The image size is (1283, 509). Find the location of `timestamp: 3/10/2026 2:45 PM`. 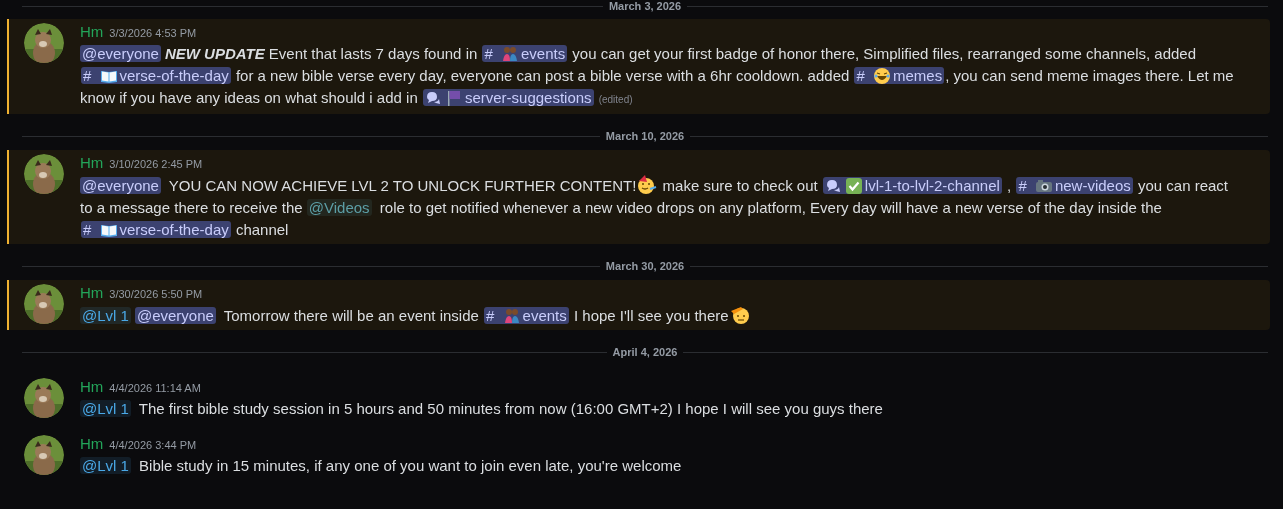

timestamp: 3/10/2026 2:45 PM is located at coordinates (156, 164).